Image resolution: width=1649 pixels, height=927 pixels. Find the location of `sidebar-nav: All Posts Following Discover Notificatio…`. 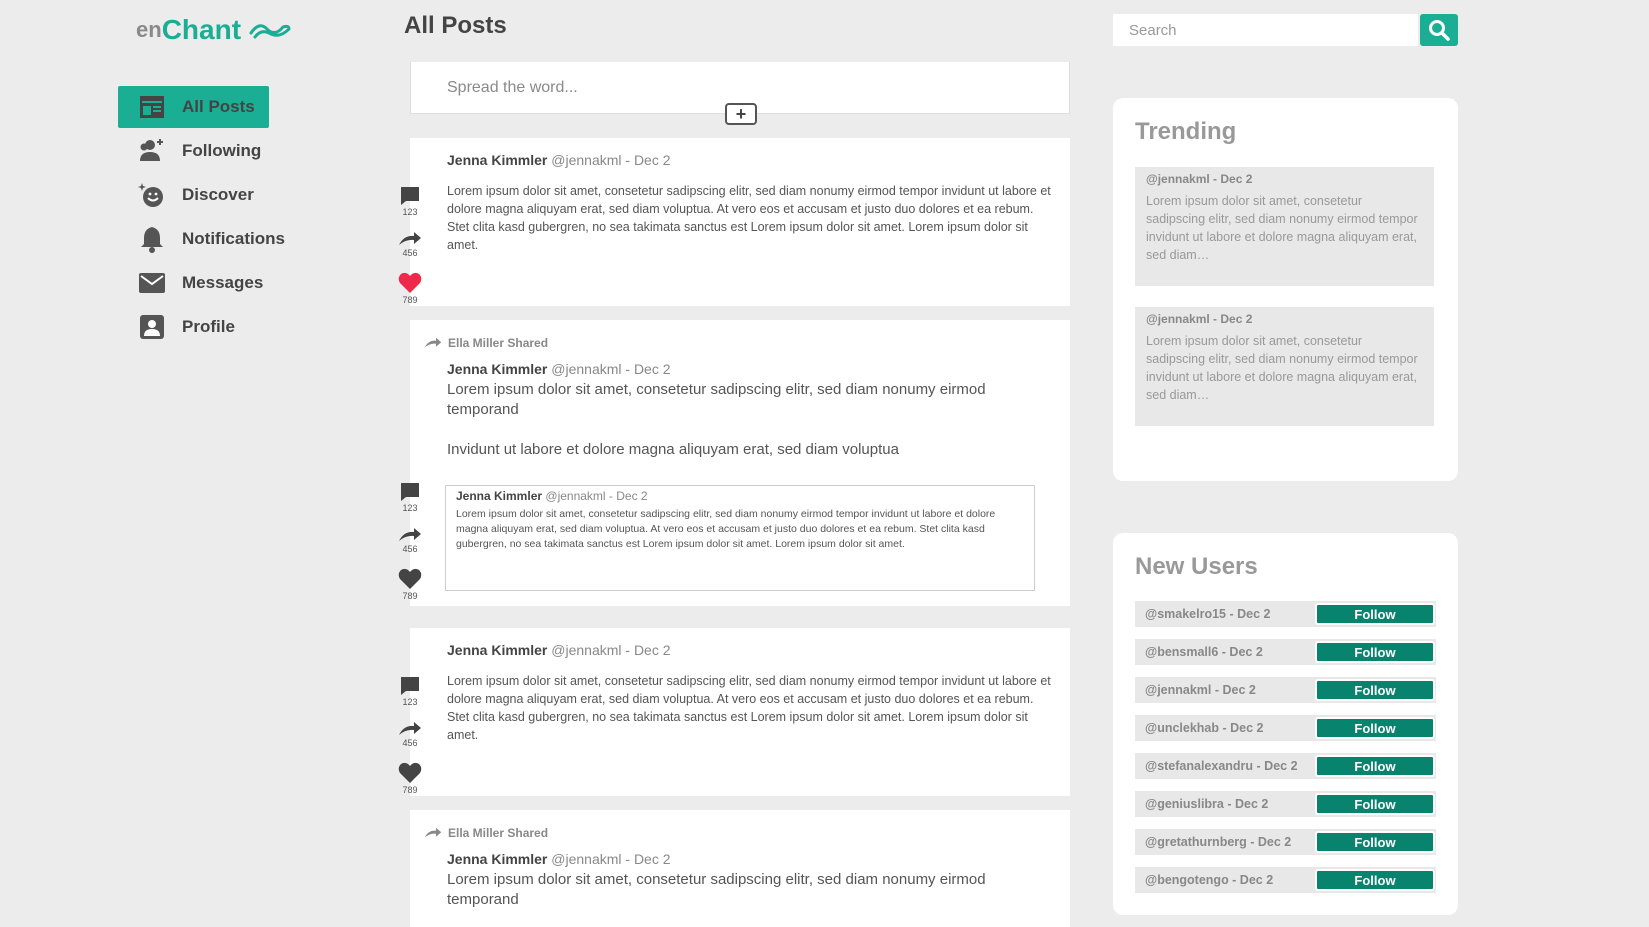

sidebar-nav: All Posts Following Discover Notificatio… is located at coordinates (248, 218).